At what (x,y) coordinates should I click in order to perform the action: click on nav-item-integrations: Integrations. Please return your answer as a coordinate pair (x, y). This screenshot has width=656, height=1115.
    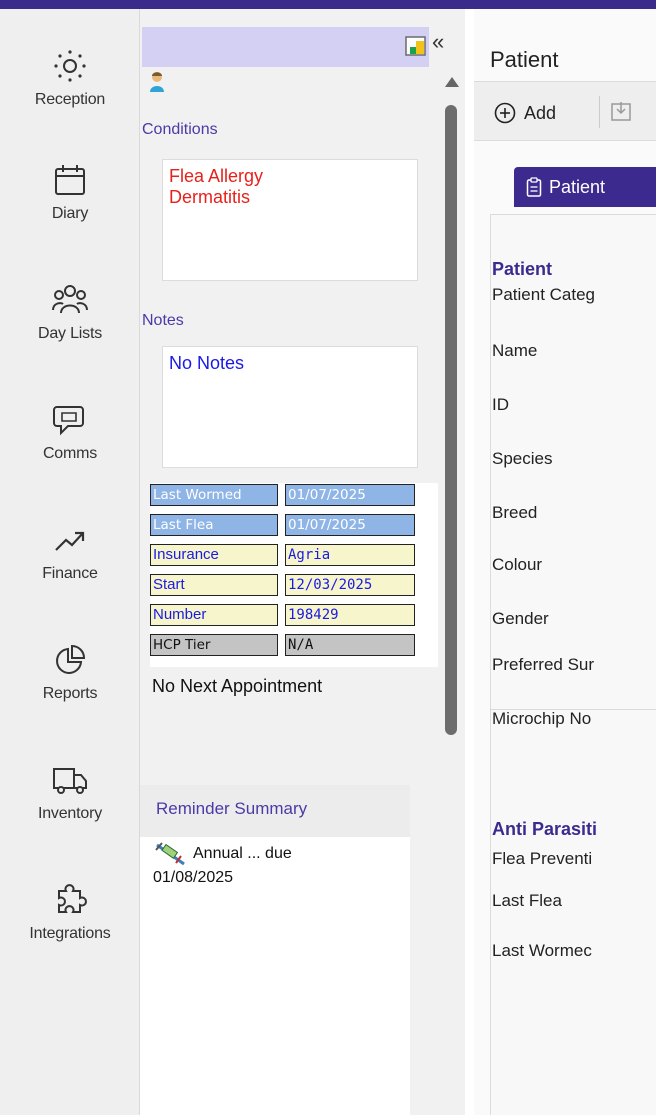
    Looking at the image, I should click on (70, 913).